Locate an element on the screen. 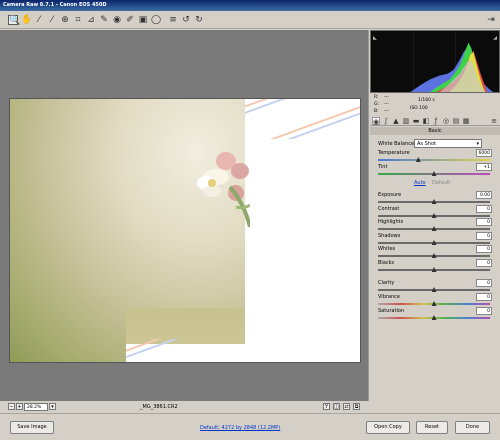 Image resolution: width=500 pixels, height=440 pixels. tint-label: Tint is located at coordinates (383, 167).